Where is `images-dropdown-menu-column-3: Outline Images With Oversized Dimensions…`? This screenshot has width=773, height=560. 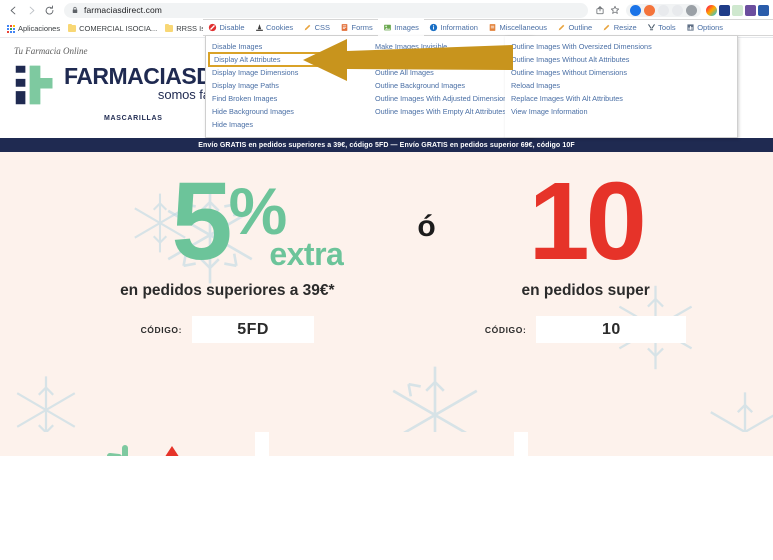 images-dropdown-menu-column-3: Outline Images With Oversized Dimensions… is located at coordinates (621, 87).